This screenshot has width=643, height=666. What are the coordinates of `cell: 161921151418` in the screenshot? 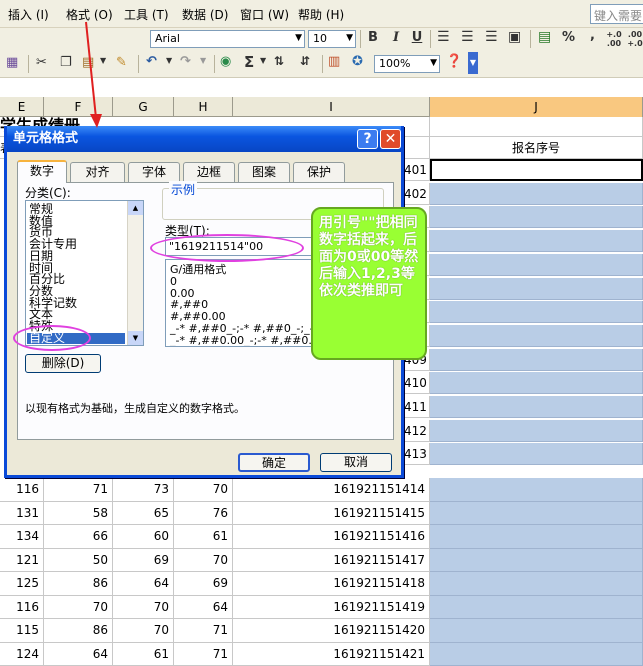 It's located at (331, 584).